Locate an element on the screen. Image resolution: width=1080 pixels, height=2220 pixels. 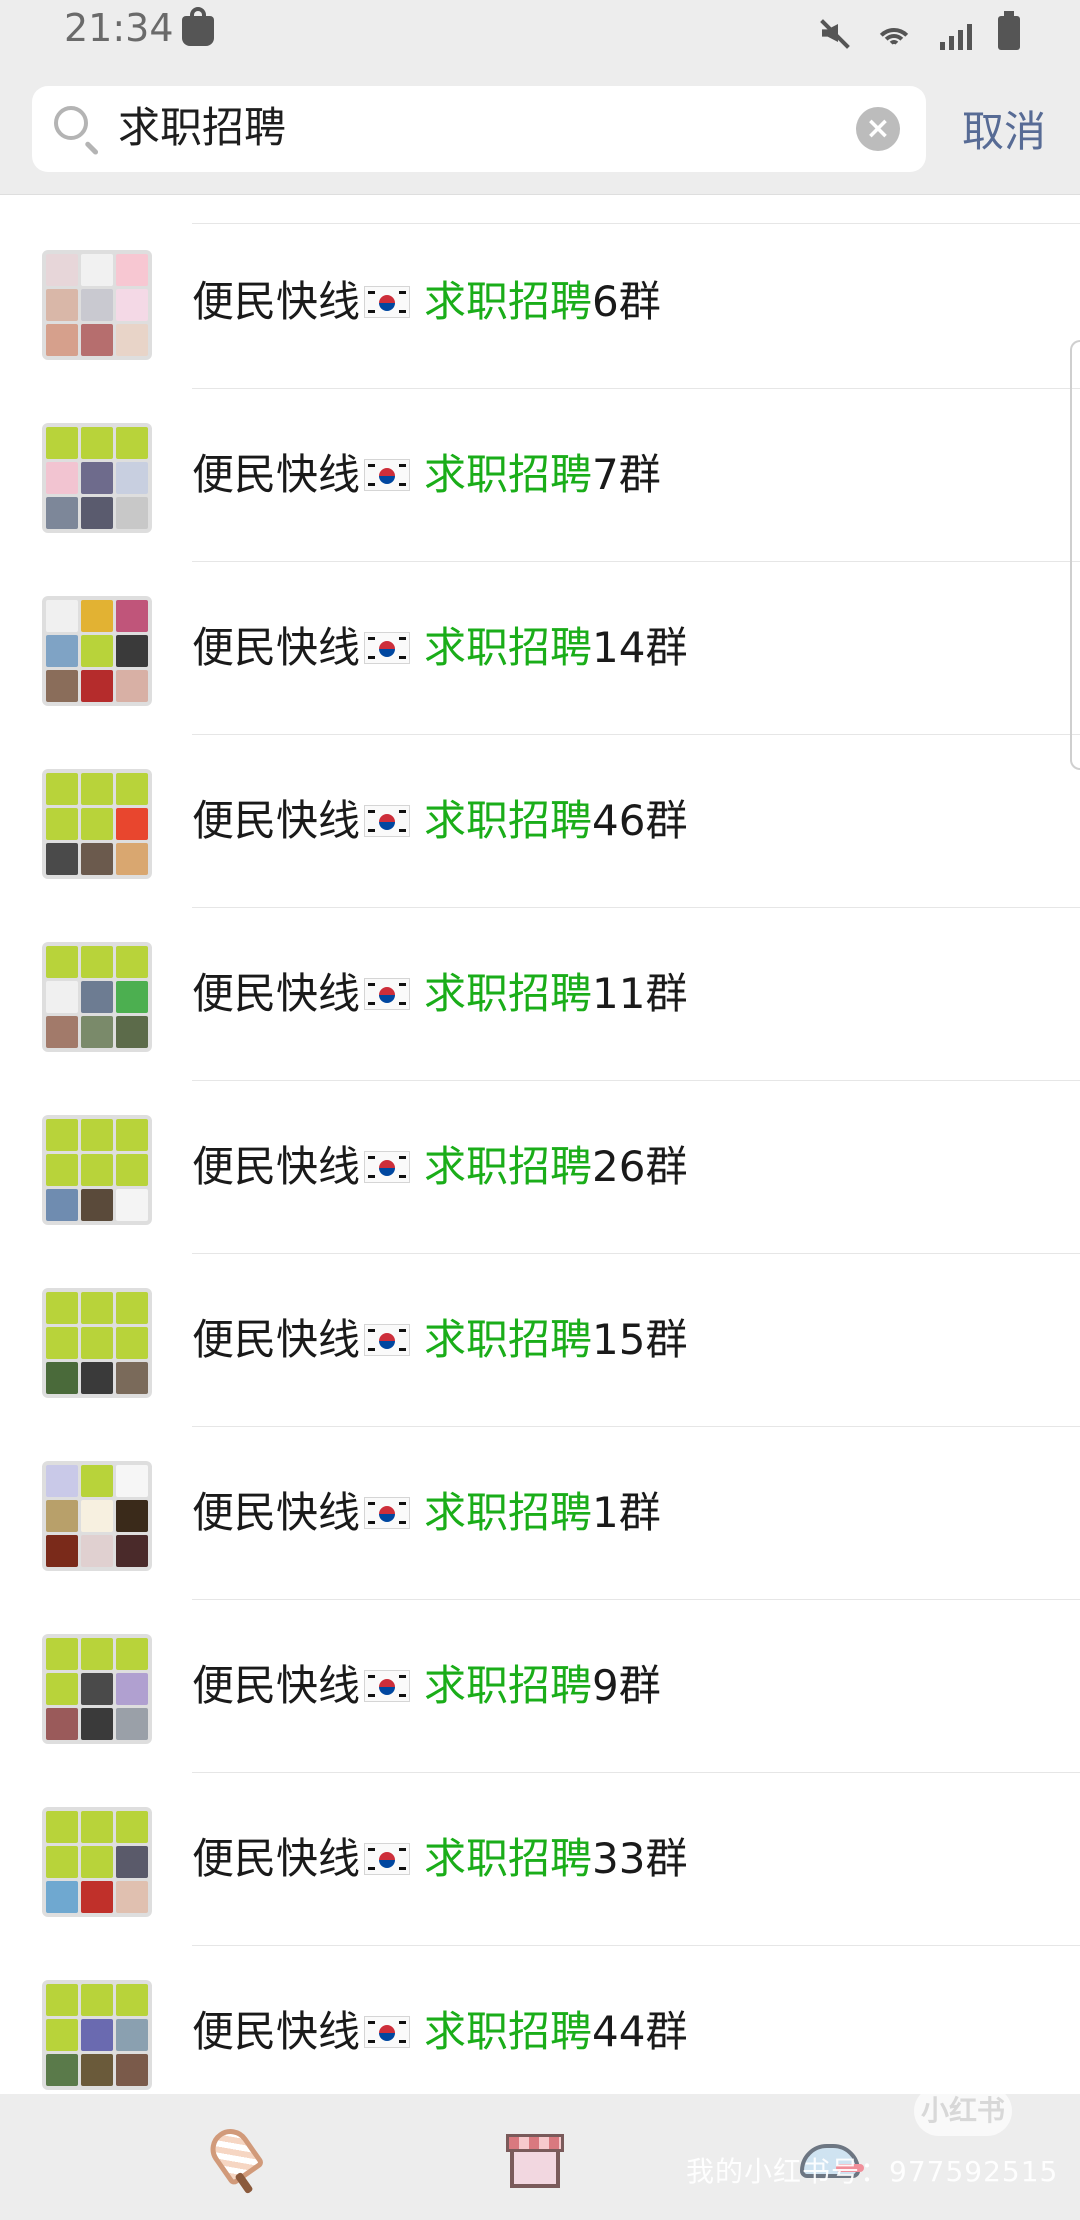
group-name: 便民快线 求职招聘14群 is located at coordinates (439, 648).